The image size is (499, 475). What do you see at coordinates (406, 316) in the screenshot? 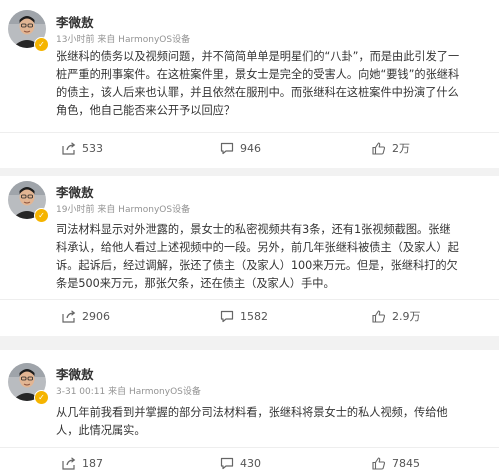
I see `like-count: 2.9万` at bounding box center [406, 316].